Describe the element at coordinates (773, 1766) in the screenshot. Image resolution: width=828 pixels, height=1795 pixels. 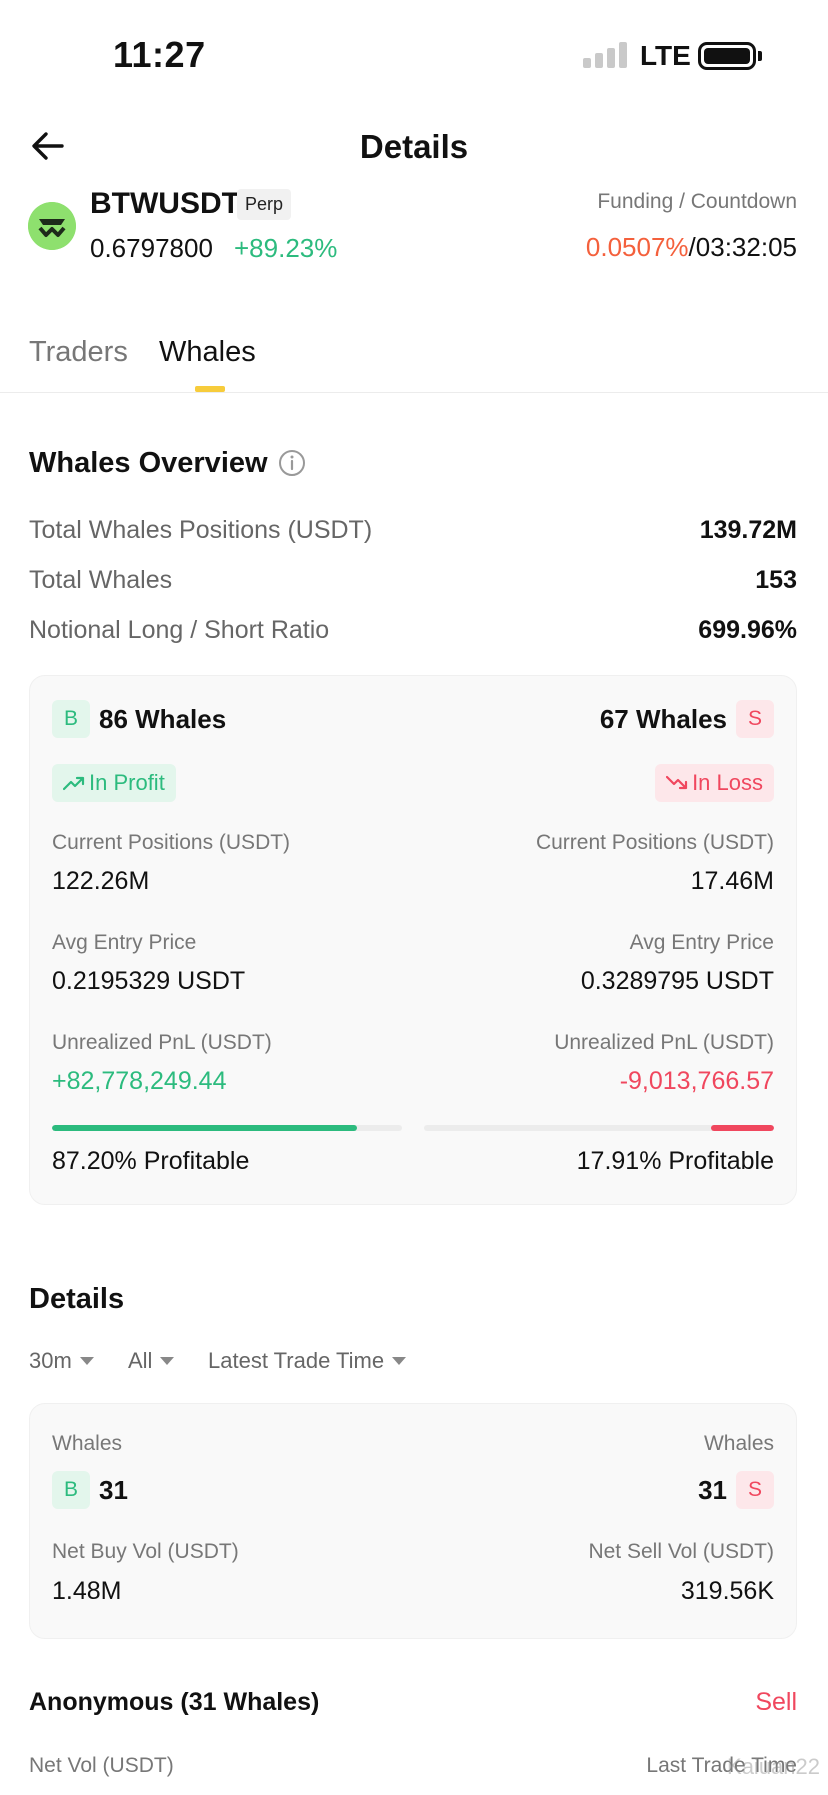
I see `watermark: Kaiuan22` at that location.